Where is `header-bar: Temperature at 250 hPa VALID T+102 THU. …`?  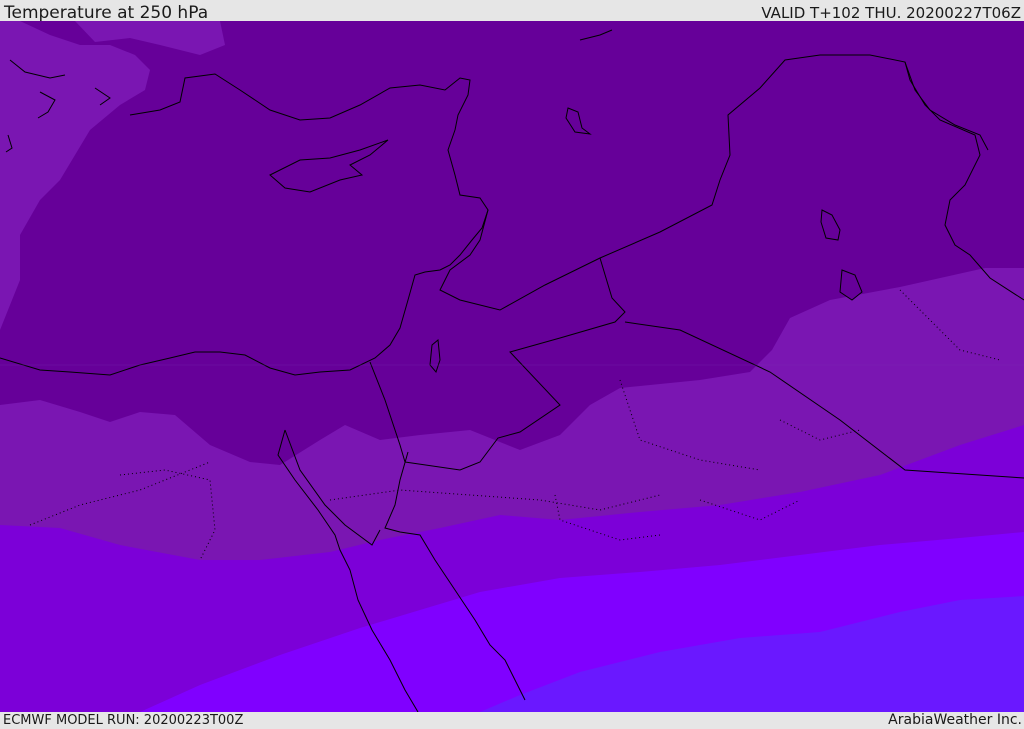 header-bar: Temperature at 250 hPa VALID T+102 THU. … is located at coordinates (512, 11).